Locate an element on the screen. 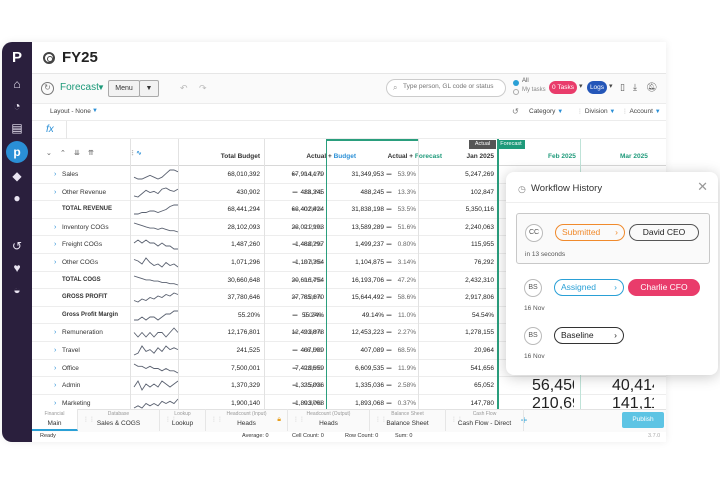 The height and width of the screenshot is (485, 720). bell-off-icon: 🔕︎ is located at coordinates (651, 87).